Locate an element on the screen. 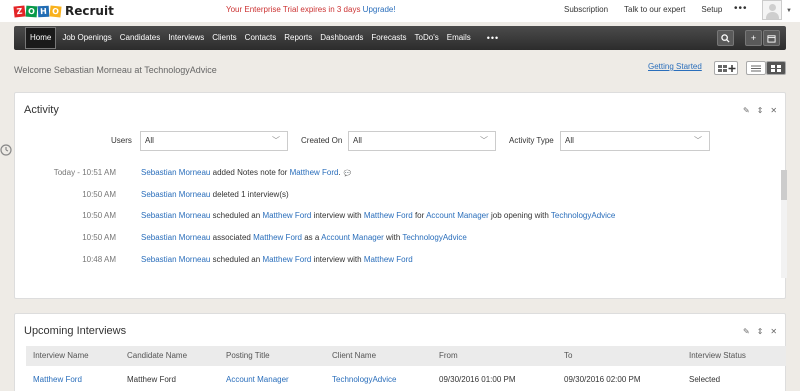  clock-icon is located at coordinates (6, 150).